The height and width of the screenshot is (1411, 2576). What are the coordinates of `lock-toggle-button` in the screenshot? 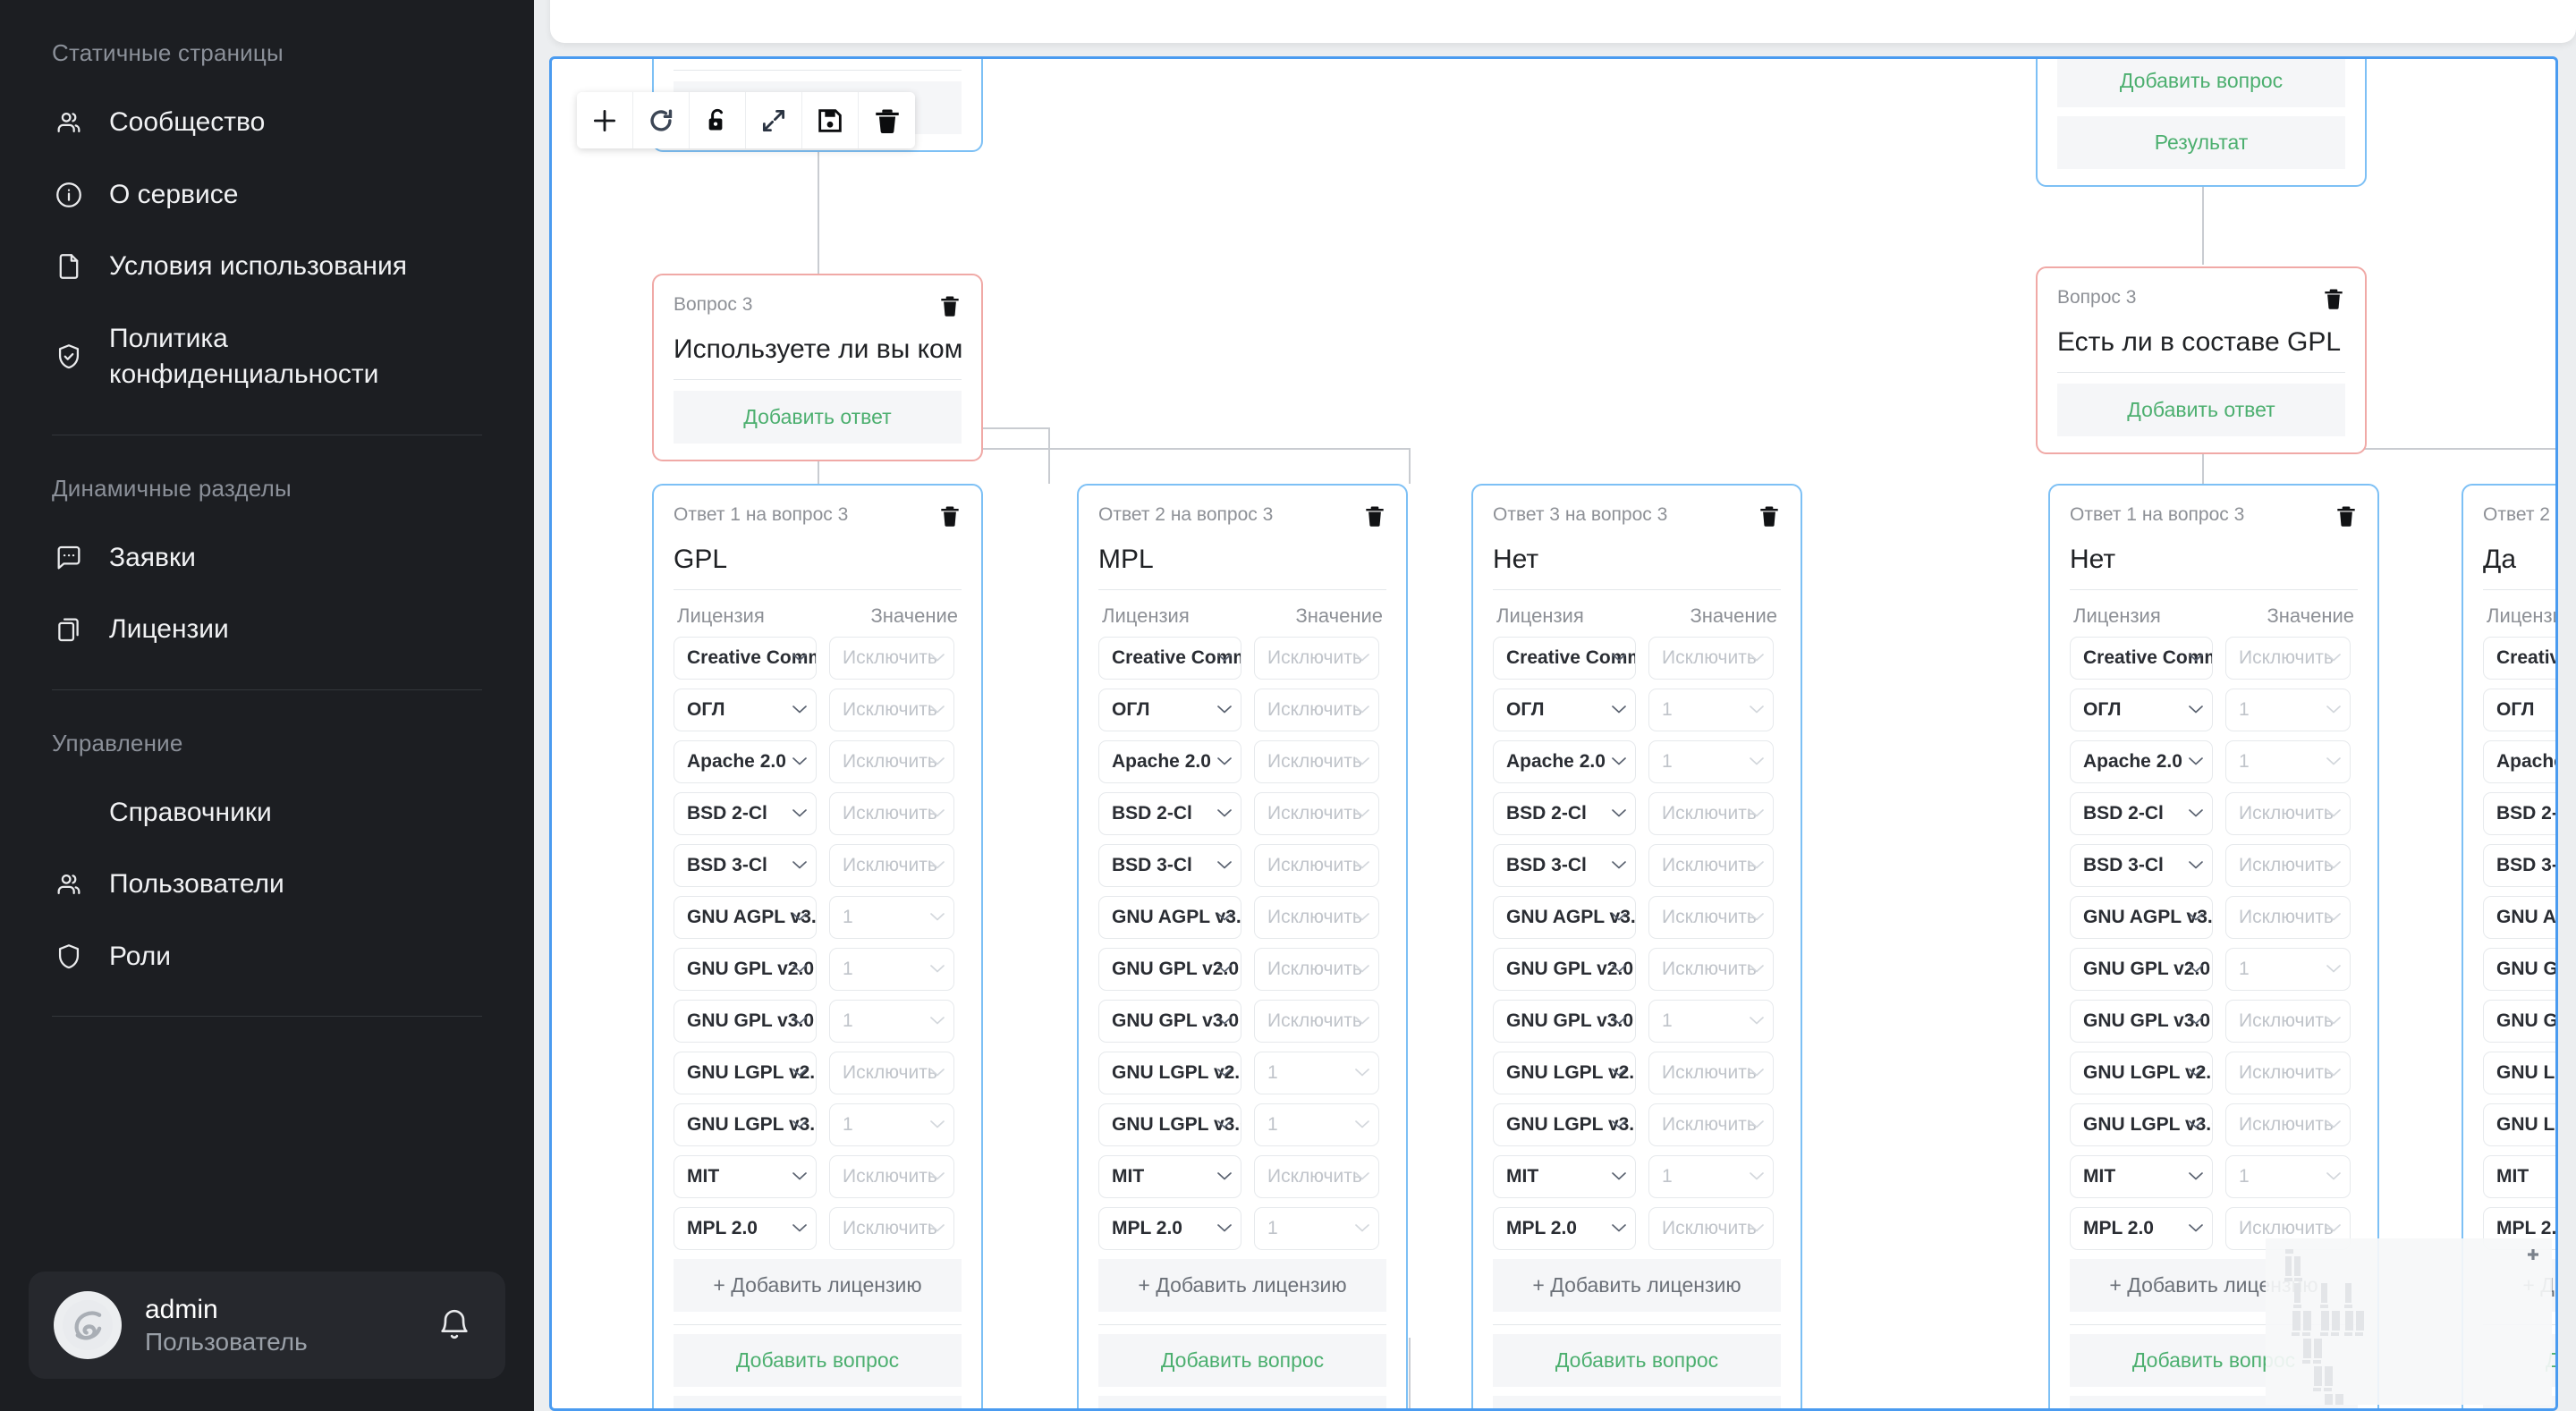 It's located at (718, 120).